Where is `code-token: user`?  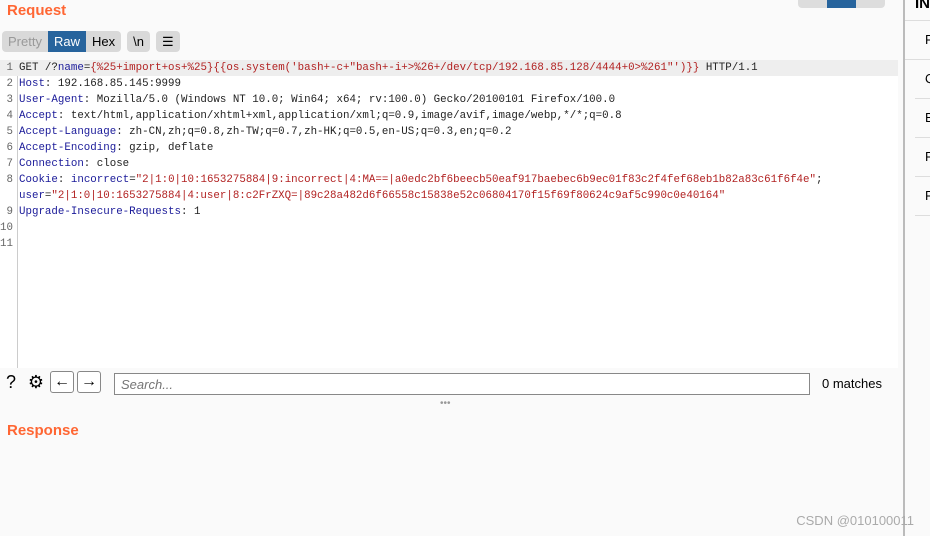 code-token: user is located at coordinates (32, 196).